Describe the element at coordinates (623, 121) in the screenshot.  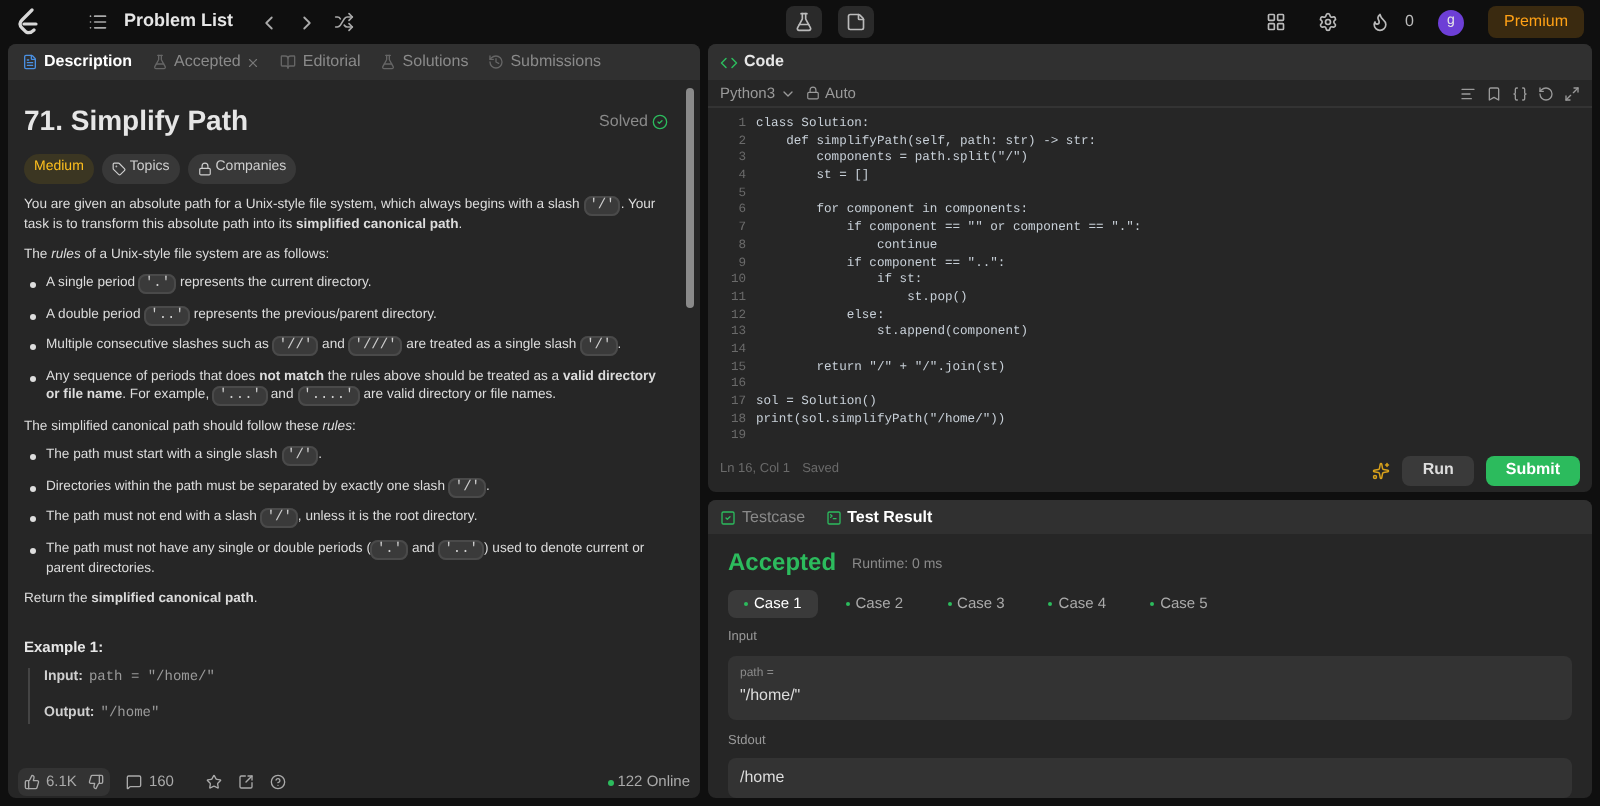
I see `solved-label: Solved` at that location.